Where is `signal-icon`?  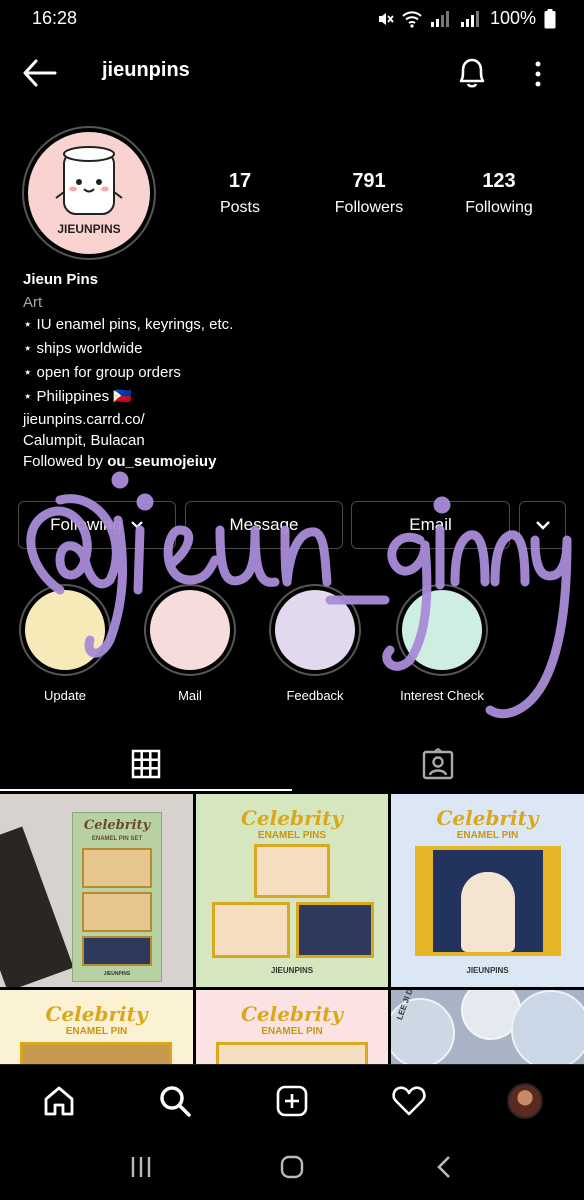 signal-icon is located at coordinates (439, 18).